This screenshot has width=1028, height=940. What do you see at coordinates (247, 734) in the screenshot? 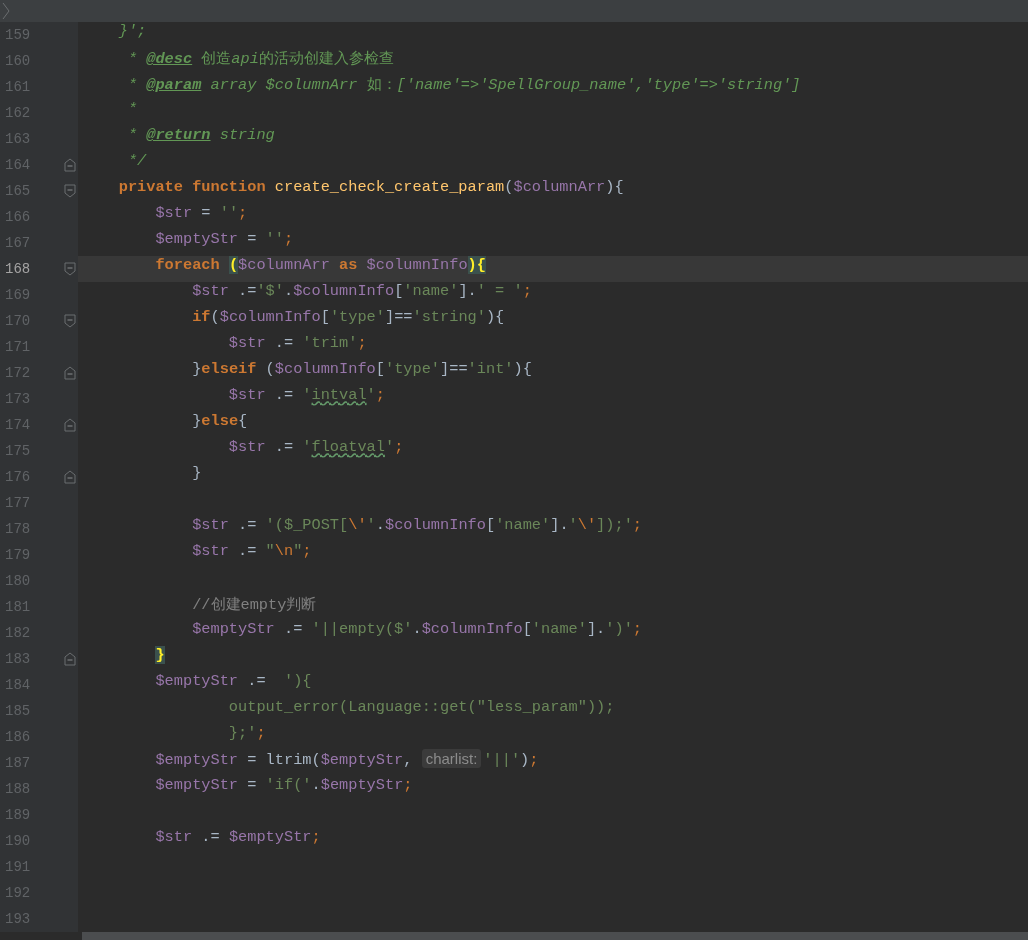
I see `code-line: };';` at bounding box center [247, 734].